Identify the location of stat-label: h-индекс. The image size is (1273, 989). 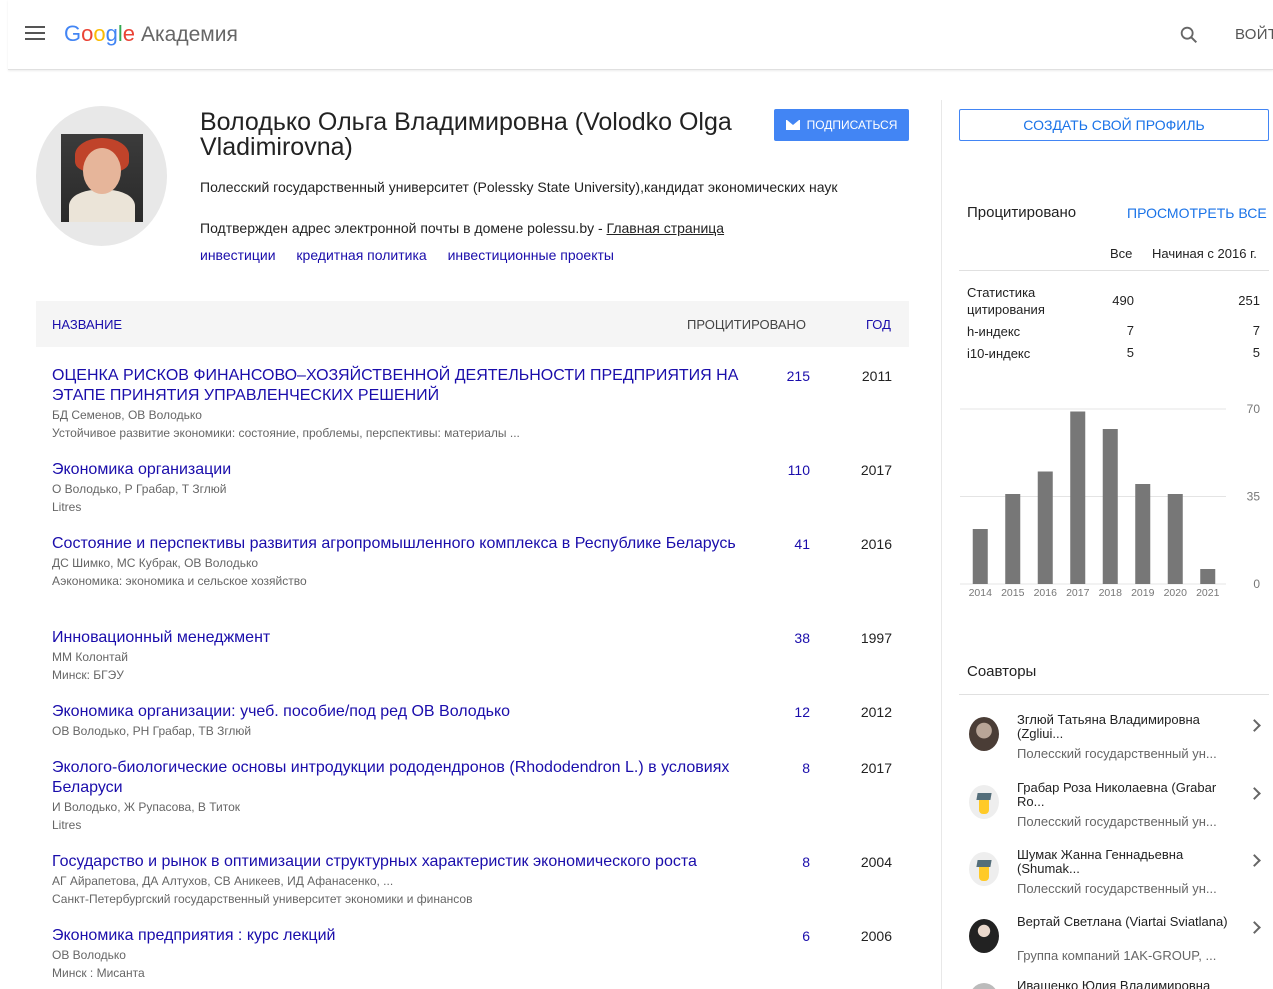
(994, 331).